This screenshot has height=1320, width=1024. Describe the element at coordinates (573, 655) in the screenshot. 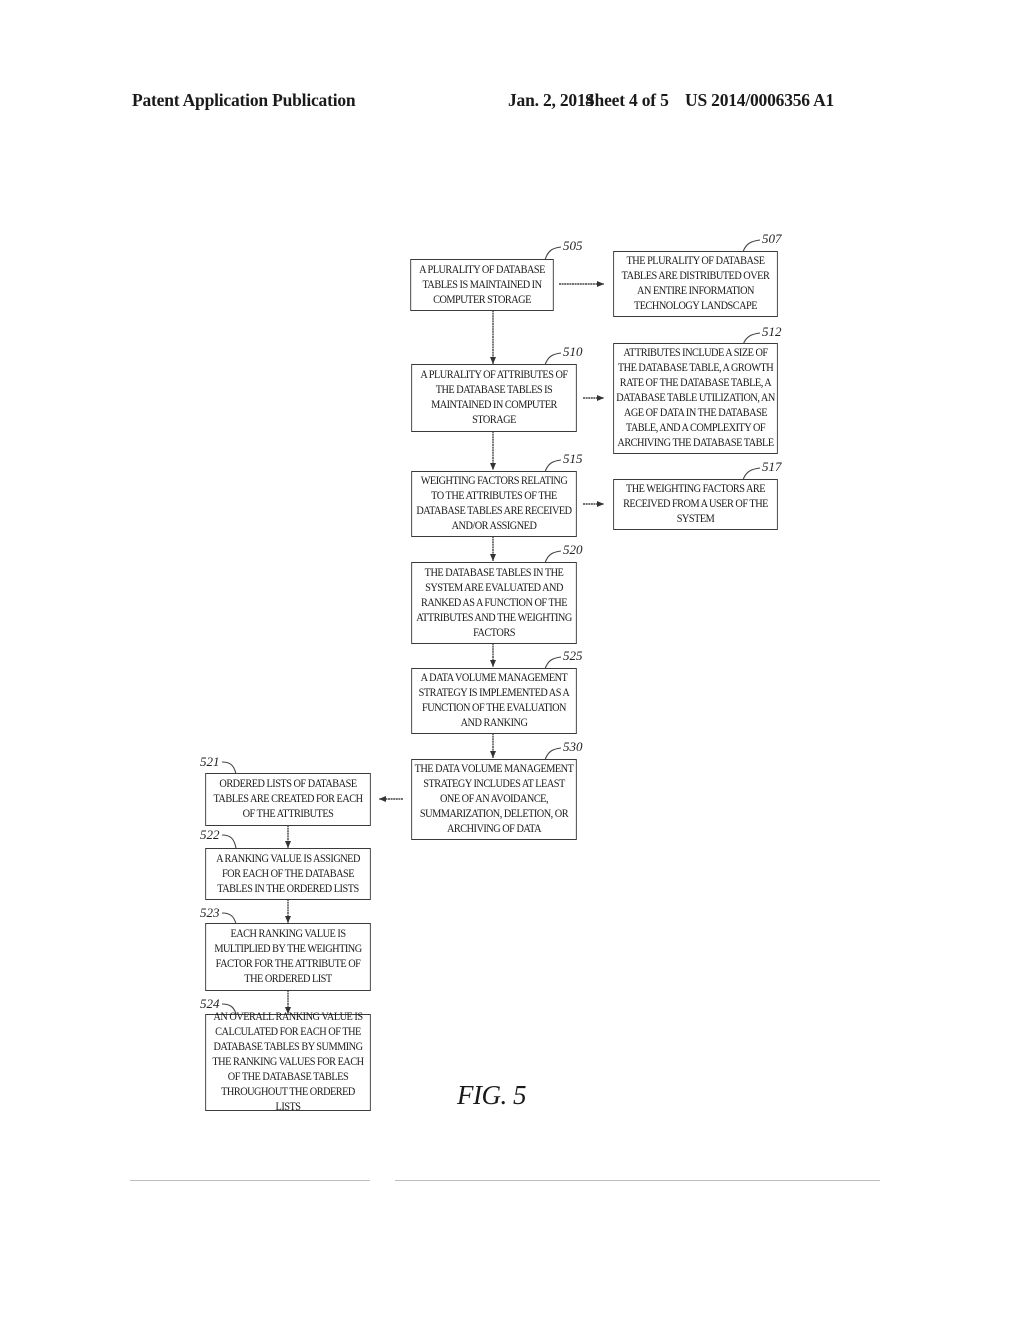

I see `ref-525: 525` at that location.